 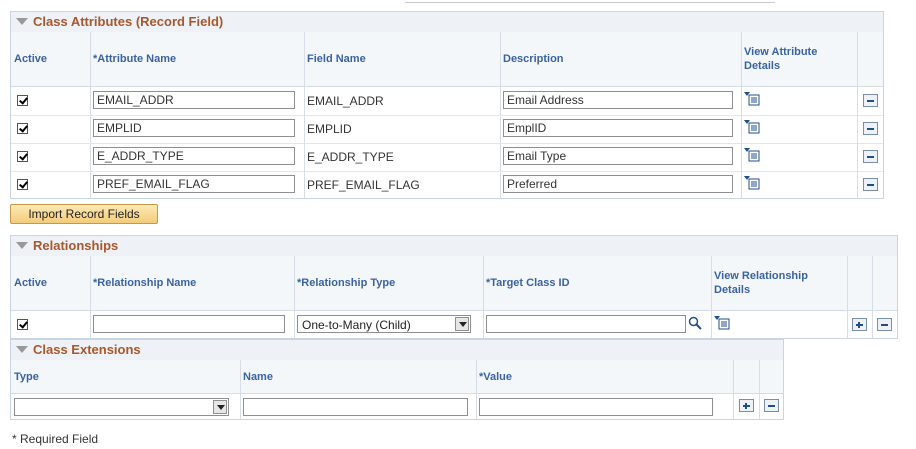 I want to click on import-record-fields-button: Import Record Fields, so click(x=84, y=214).